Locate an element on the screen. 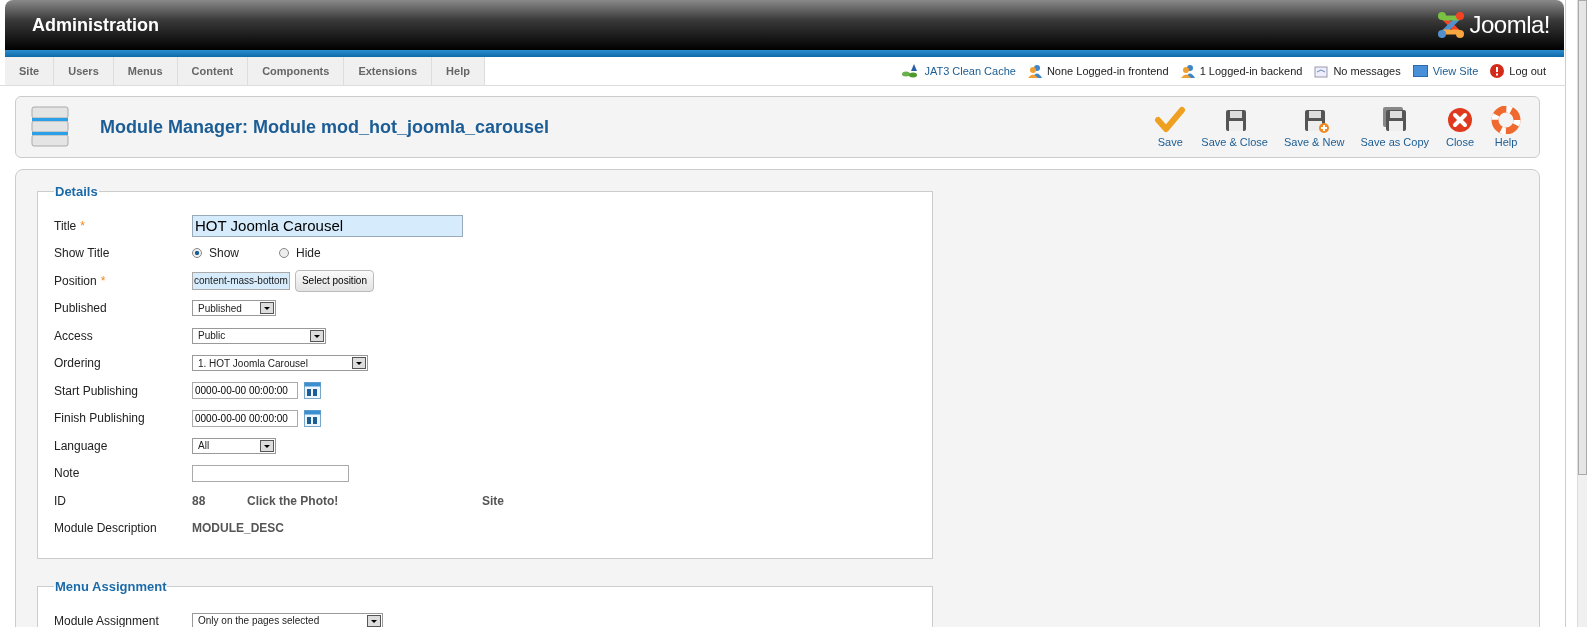 Image resolution: width=1587 pixels, height=627 pixels. menu-item: Users is located at coordinates (84, 71).